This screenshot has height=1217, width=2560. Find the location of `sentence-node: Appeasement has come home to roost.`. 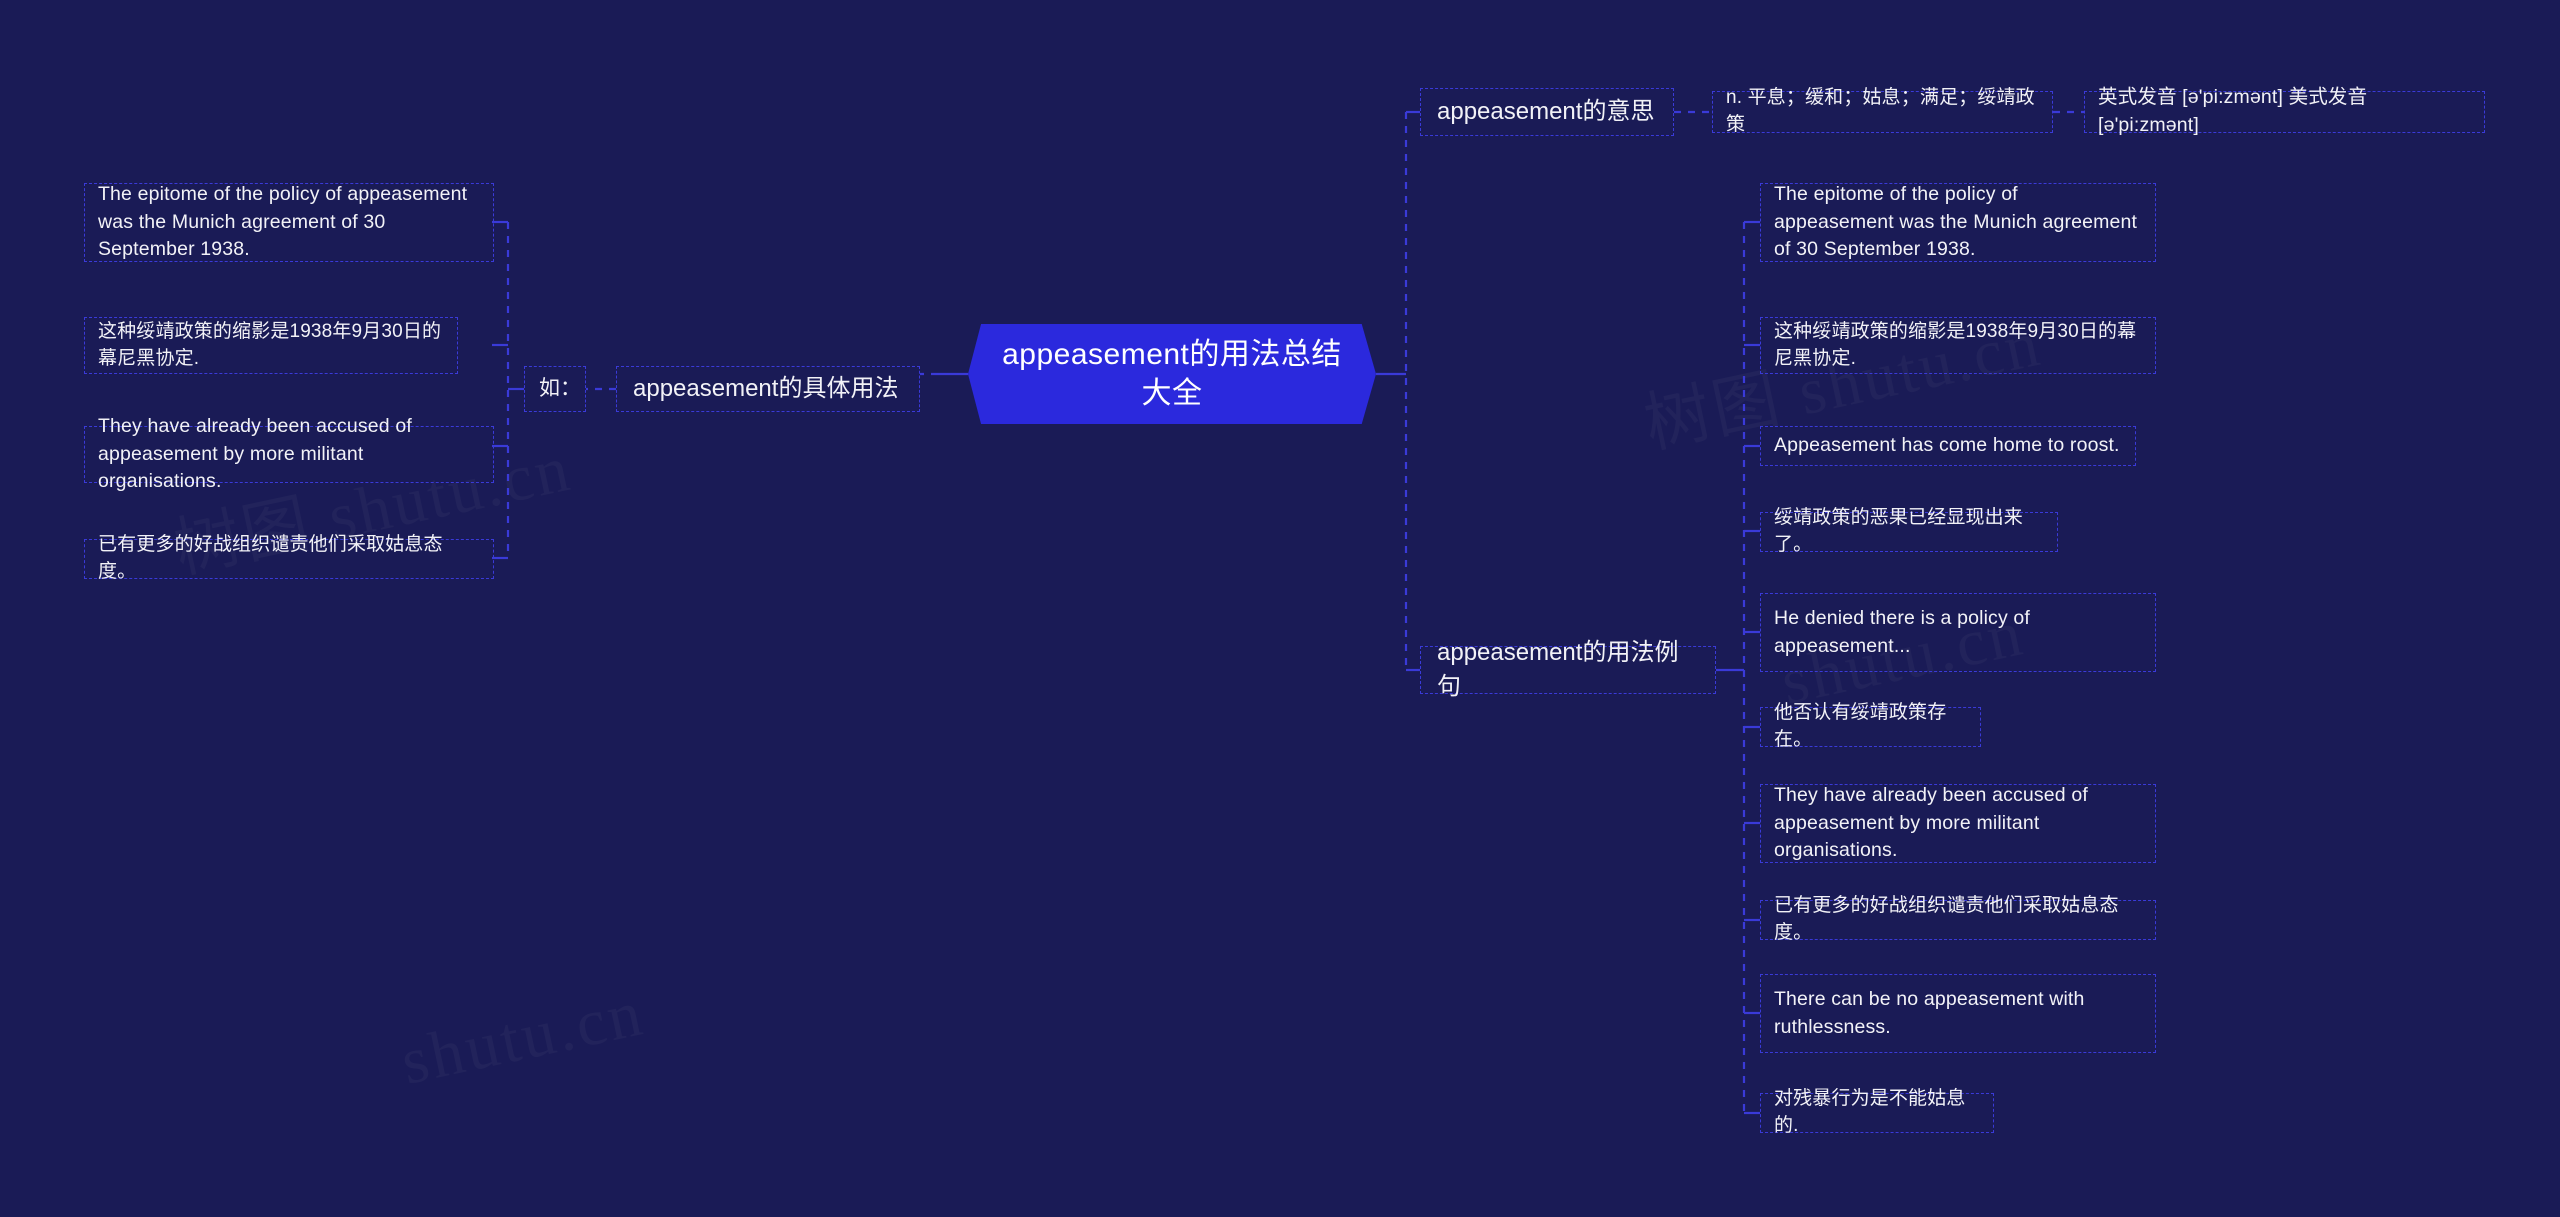

sentence-node: Appeasement has come home to roost. is located at coordinates (1948, 446).